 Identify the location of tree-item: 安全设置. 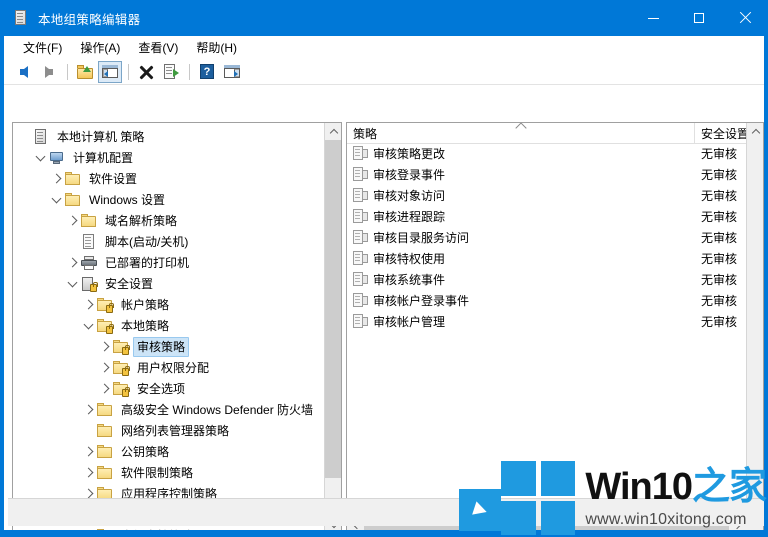
(168, 283).